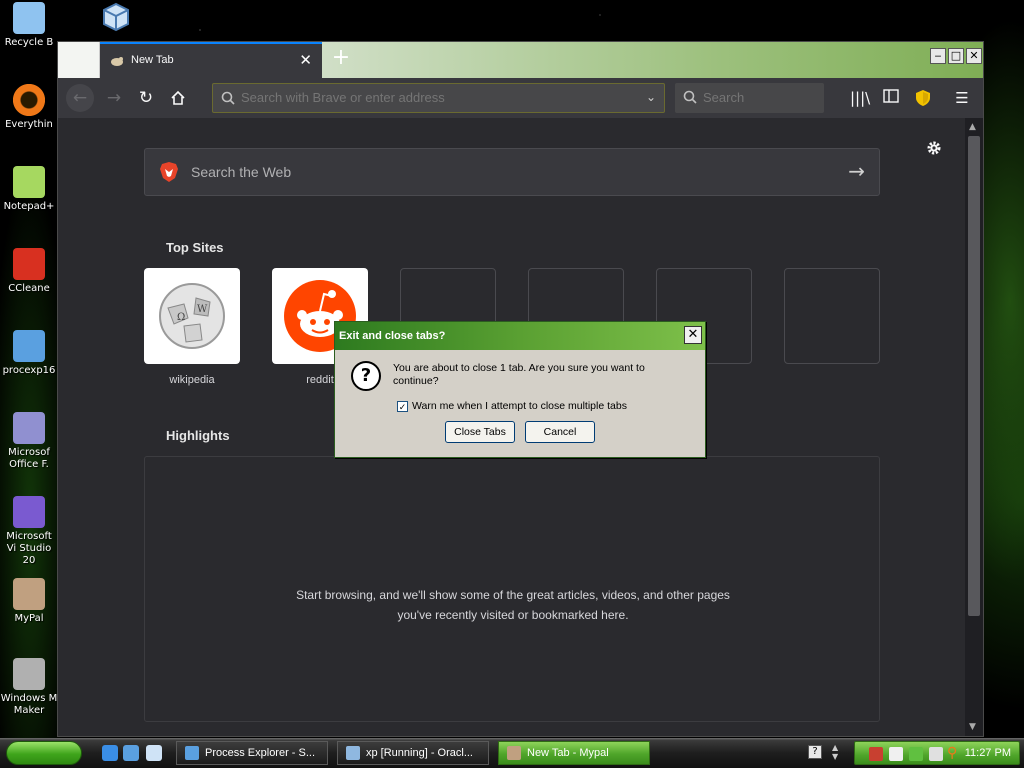 The width and height of the screenshot is (1024, 768). Describe the element at coordinates (29, 674) in the screenshot. I see `movie-maker-icon` at that location.